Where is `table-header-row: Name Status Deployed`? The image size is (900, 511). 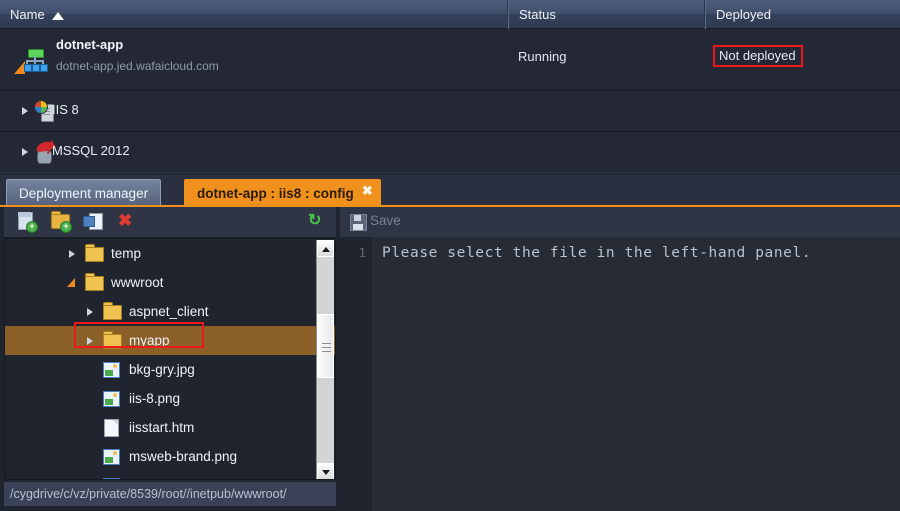
table-header-row: Name Status Deployed is located at coordinates (450, 14).